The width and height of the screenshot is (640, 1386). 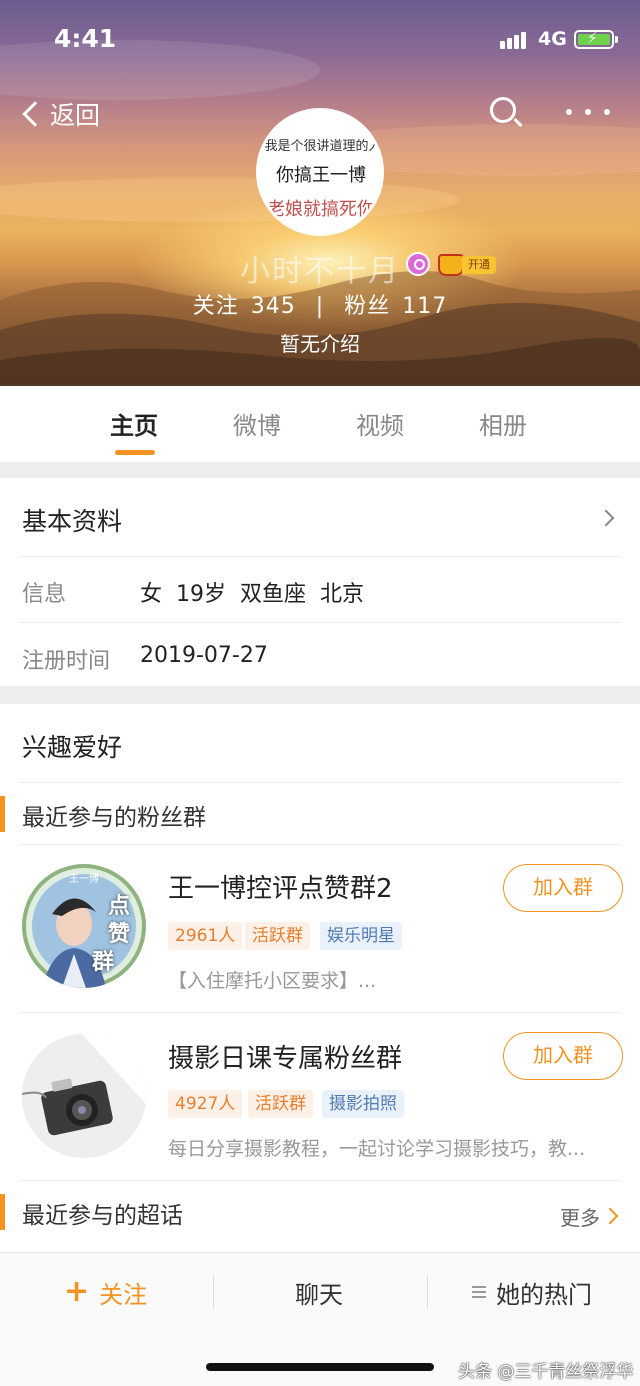 I want to click on tab-home: 主页, so click(x=134, y=423).